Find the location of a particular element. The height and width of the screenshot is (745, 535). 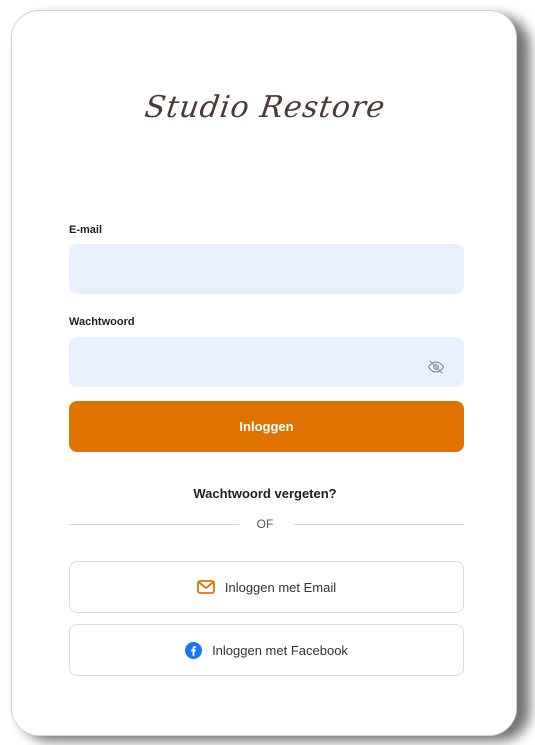

facebook-login-button: Inloggen met Facebook is located at coordinates (266, 650).